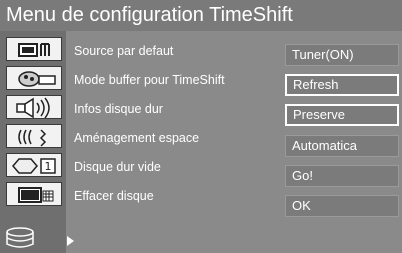  Describe the element at coordinates (342, 206) in the screenshot. I see `option-erase-disk: OK` at that location.